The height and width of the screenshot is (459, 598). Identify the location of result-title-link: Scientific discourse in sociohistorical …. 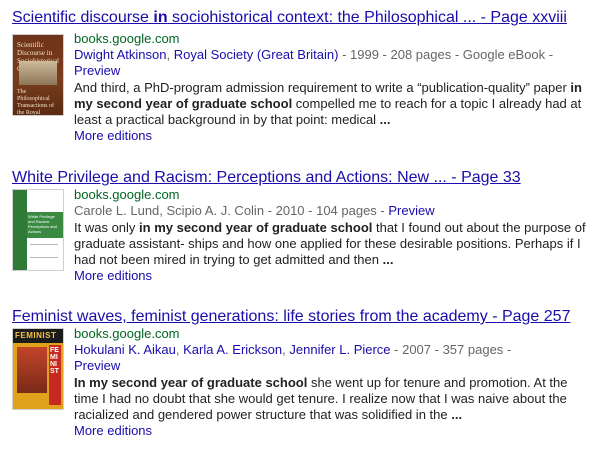
(289, 18).